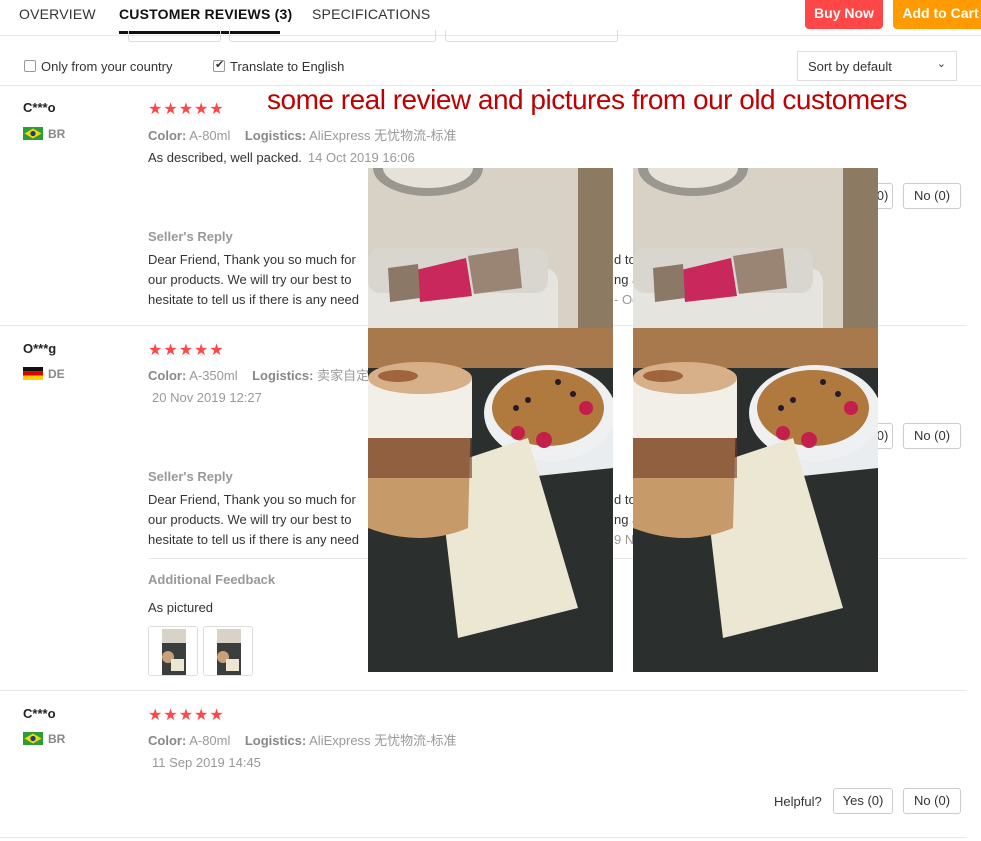  I want to click on reviewer-name: O***g, so click(40, 348).